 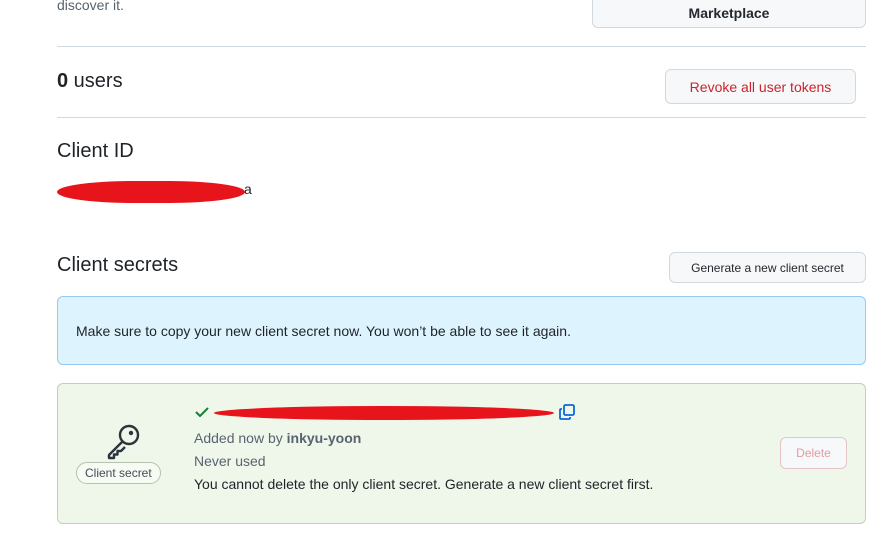 What do you see at coordinates (567, 412) in the screenshot?
I see `copy-icon` at bounding box center [567, 412].